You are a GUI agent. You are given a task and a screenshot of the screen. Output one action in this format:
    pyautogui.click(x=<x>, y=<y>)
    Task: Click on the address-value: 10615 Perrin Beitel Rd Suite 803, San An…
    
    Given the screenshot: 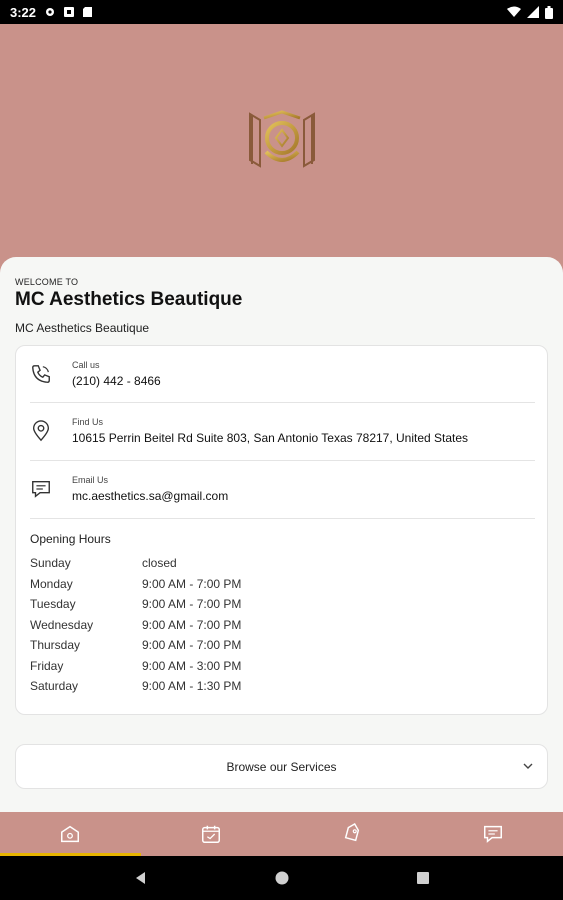 What is the action you would take?
    pyautogui.click(x=270, y=438)
    